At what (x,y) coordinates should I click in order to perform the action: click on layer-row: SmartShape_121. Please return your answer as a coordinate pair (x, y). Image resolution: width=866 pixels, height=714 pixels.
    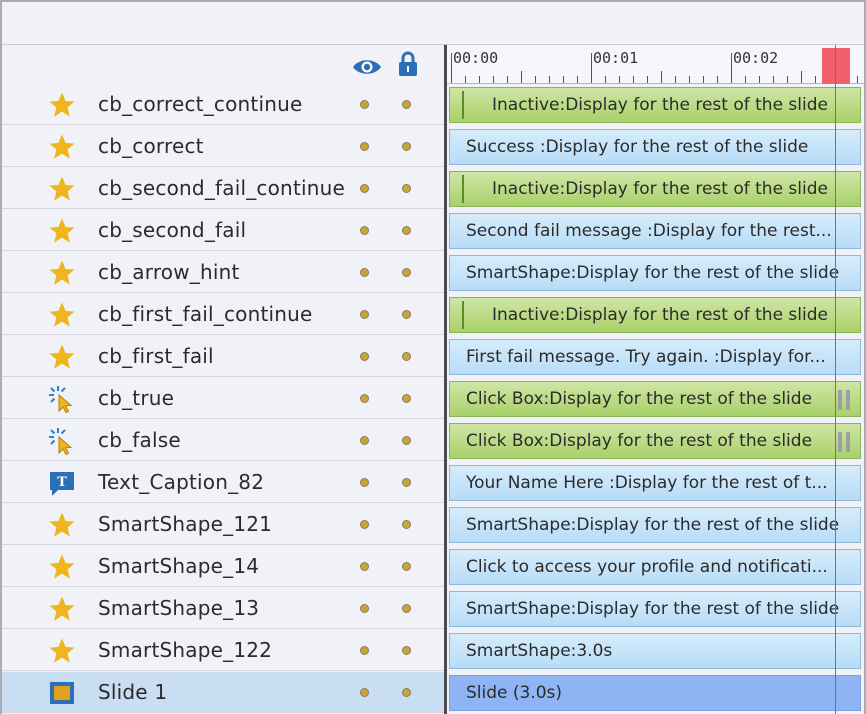
    Looking at the image, I should click on (223, 524).